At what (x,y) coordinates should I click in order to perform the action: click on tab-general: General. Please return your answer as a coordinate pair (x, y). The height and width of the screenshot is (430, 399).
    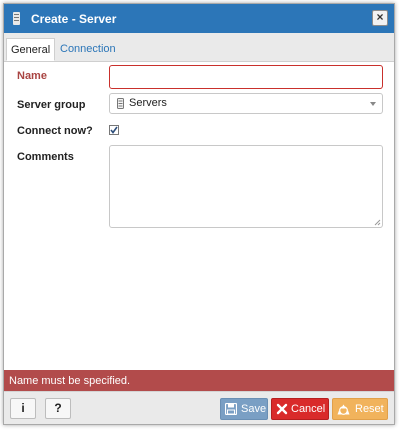
    Looking at the image, I should click on (31, 49).